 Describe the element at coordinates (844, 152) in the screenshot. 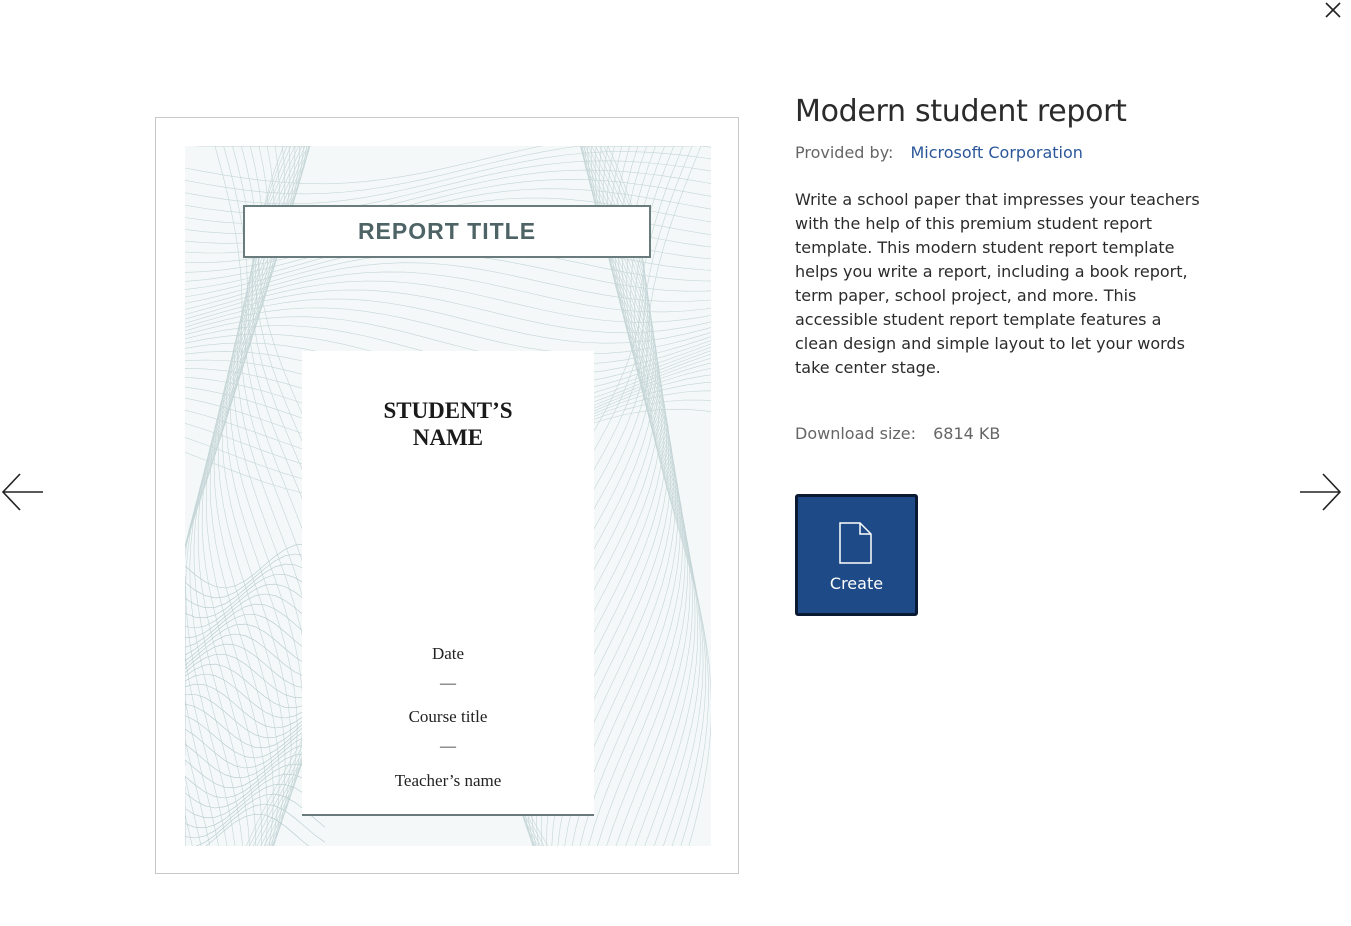

I see `provided-by-label: Provided by:` at that location.